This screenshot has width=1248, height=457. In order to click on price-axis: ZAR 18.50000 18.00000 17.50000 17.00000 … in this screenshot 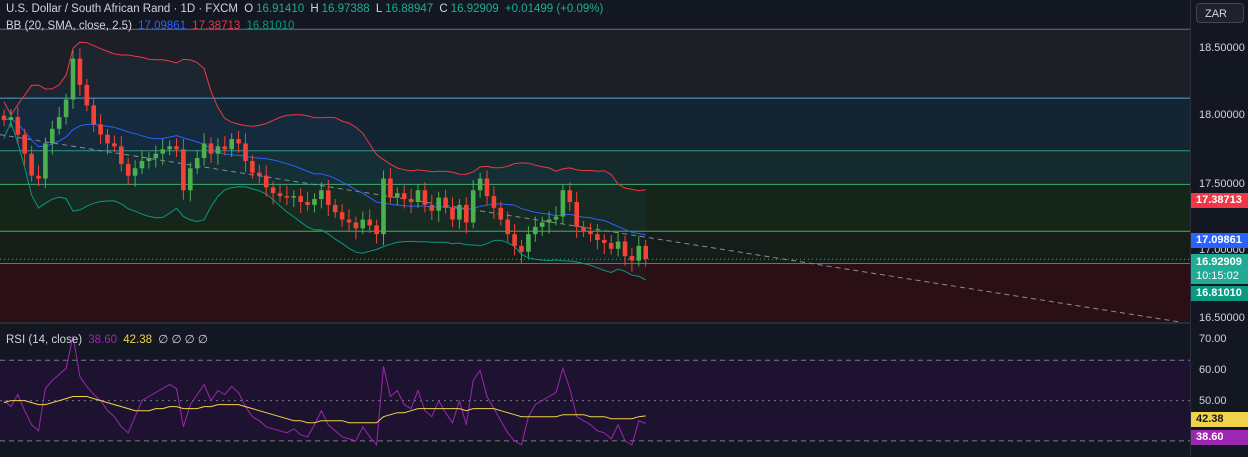, I will do `click(1219, 228)`.